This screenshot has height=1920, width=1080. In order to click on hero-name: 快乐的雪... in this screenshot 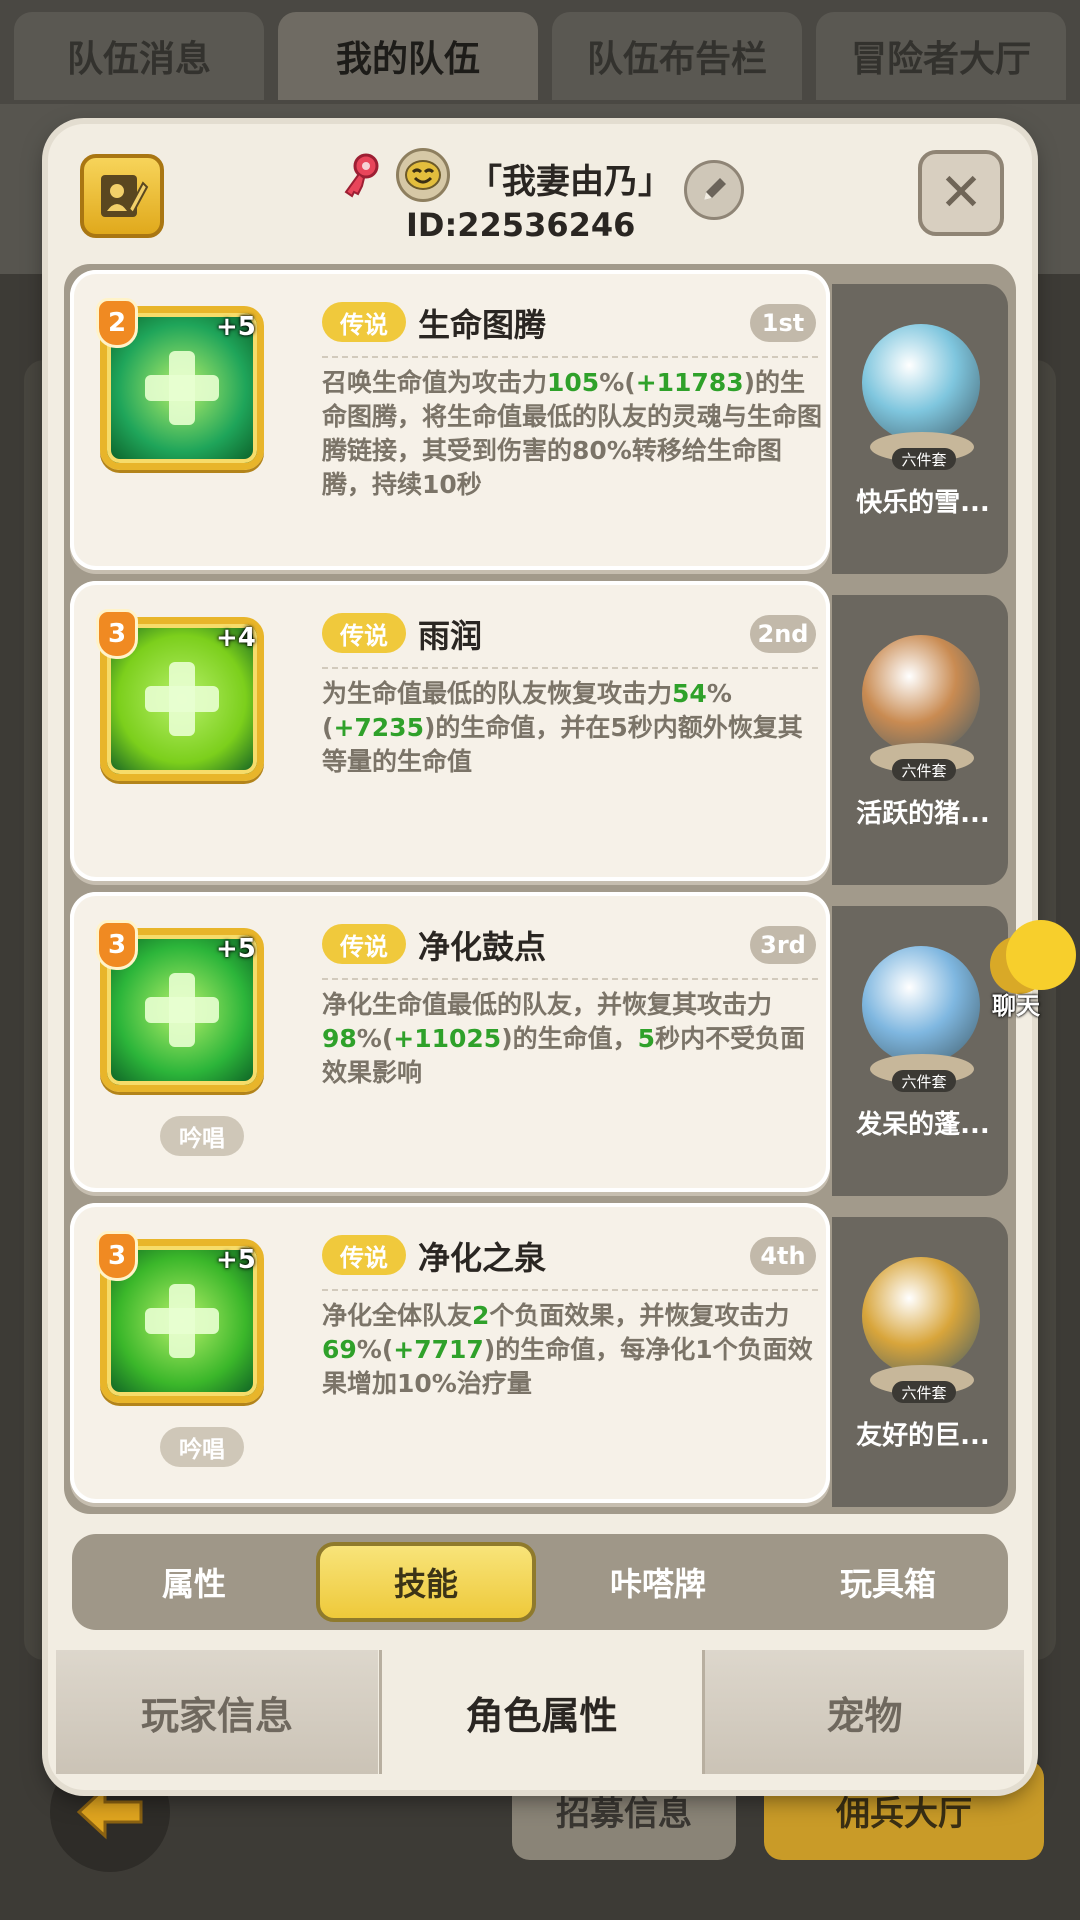, I will do `click(923, 503)`.